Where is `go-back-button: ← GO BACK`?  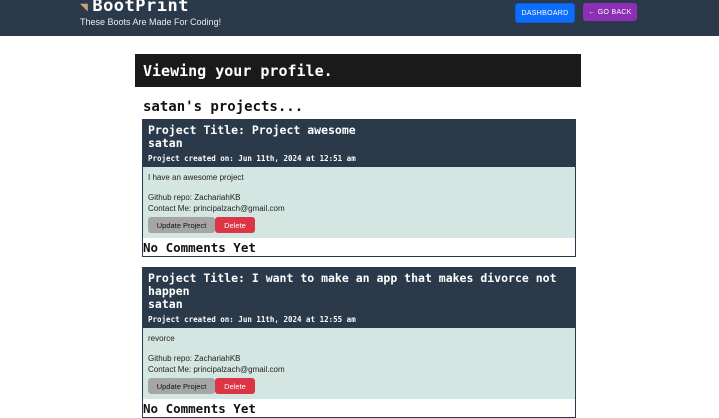
go-back-button: ← GO BACK is located at coordinates (610, 12).